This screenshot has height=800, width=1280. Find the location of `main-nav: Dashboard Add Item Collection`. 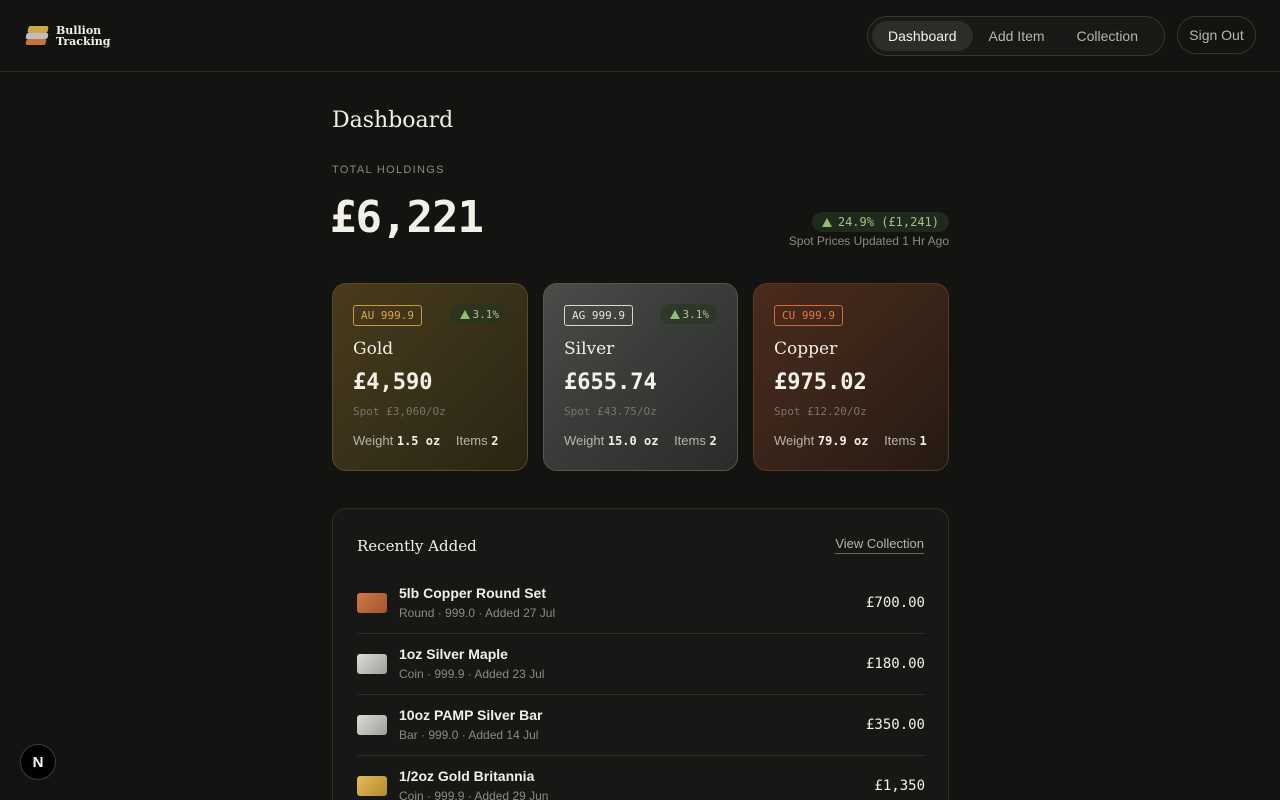

main-nav: Dashboard Add Item Collection is located at coordinates (1016, 36).